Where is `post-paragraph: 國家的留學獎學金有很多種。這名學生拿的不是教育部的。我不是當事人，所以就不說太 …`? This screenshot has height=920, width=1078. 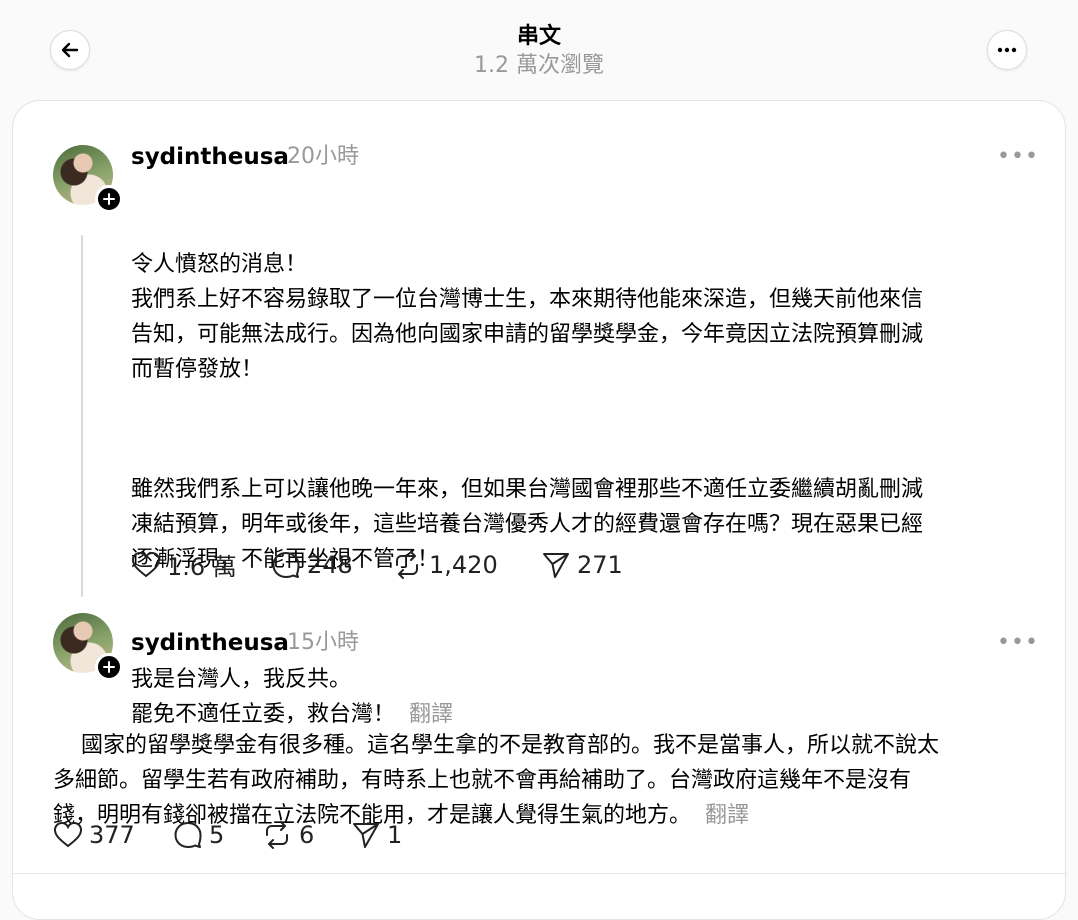
post-paragraph: 國家的留學獎學金有很多種。這名學生拿的不是教育部的。我不是當事人，所以就不說太 … is located at coordinates (496, 780).